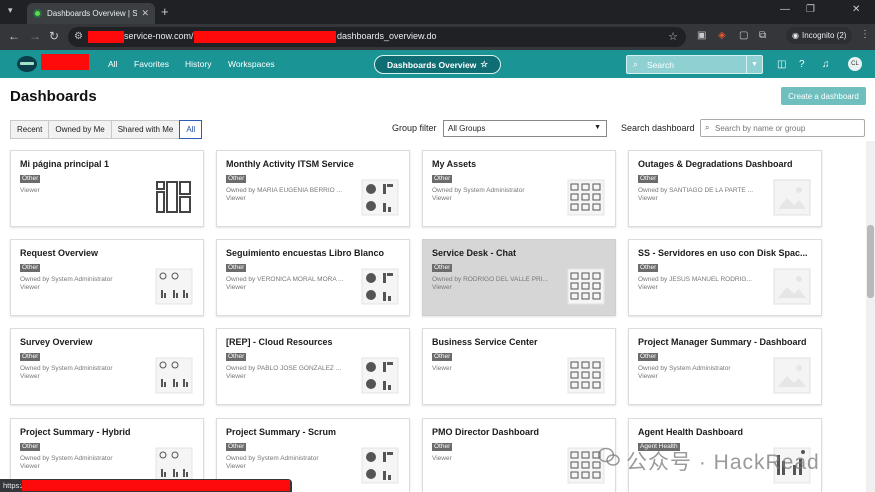 This screenshot has height=492, width=875. What do you see at coordinates (35, 36) in the screenshot?
I see `forward-icon: →` at bounding box center [35, 36].